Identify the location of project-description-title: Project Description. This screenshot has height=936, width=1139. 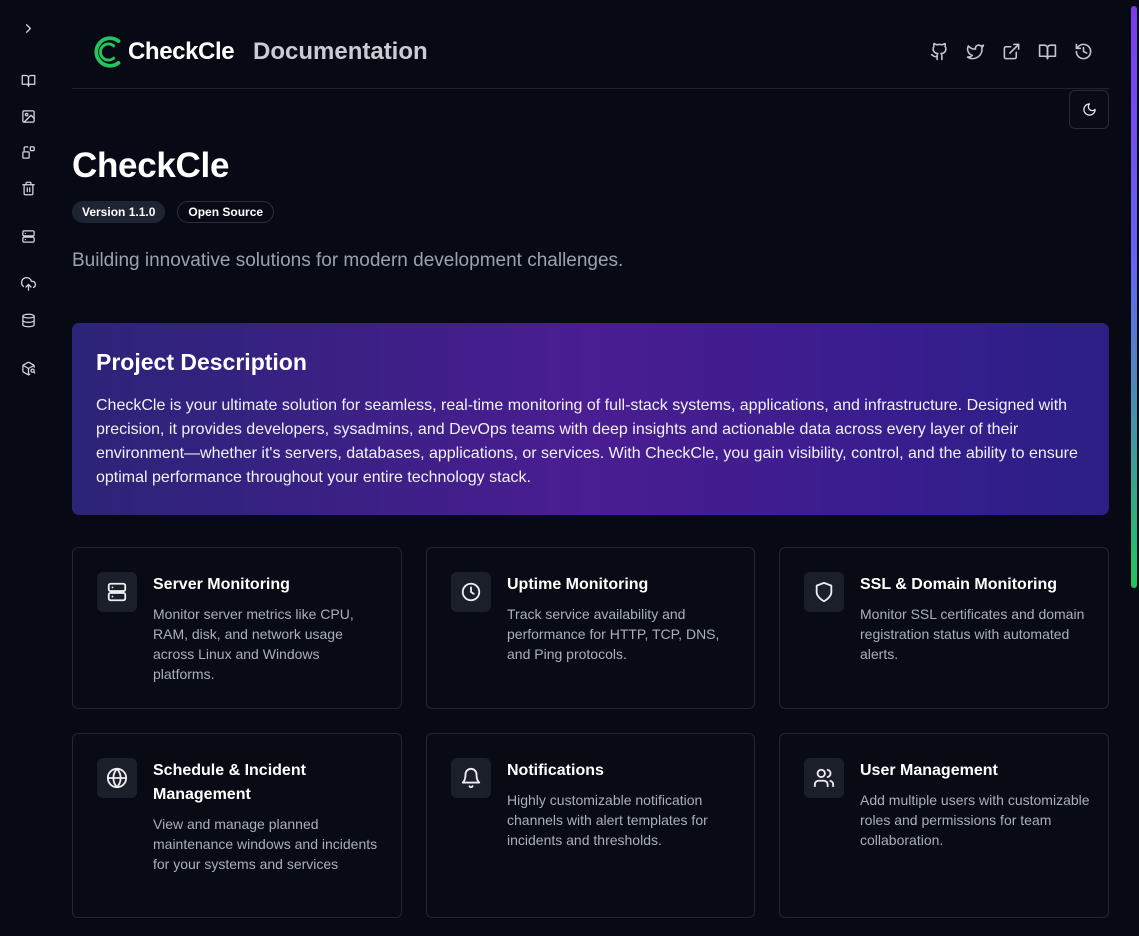
(201, 362).